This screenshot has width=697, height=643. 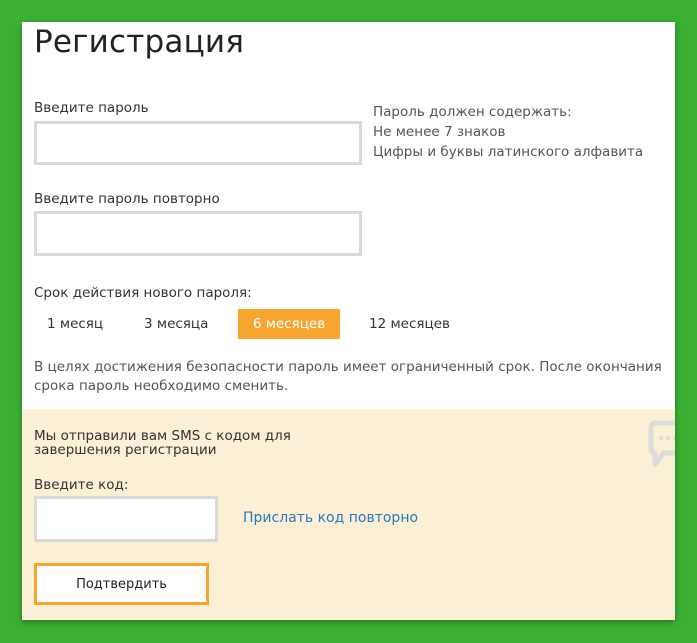 I want to click on sms-message-line: Мы отправили вам SMS с кодом для, so click(x=162, y=436).